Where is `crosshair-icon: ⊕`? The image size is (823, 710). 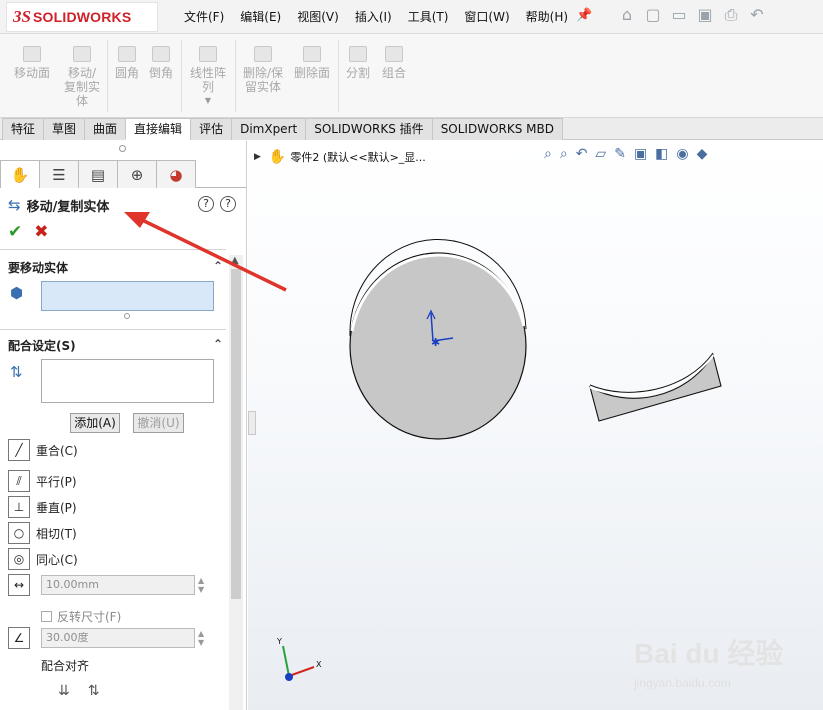
crosshair-icon: ⊕ is located at coordinates (137, 174).